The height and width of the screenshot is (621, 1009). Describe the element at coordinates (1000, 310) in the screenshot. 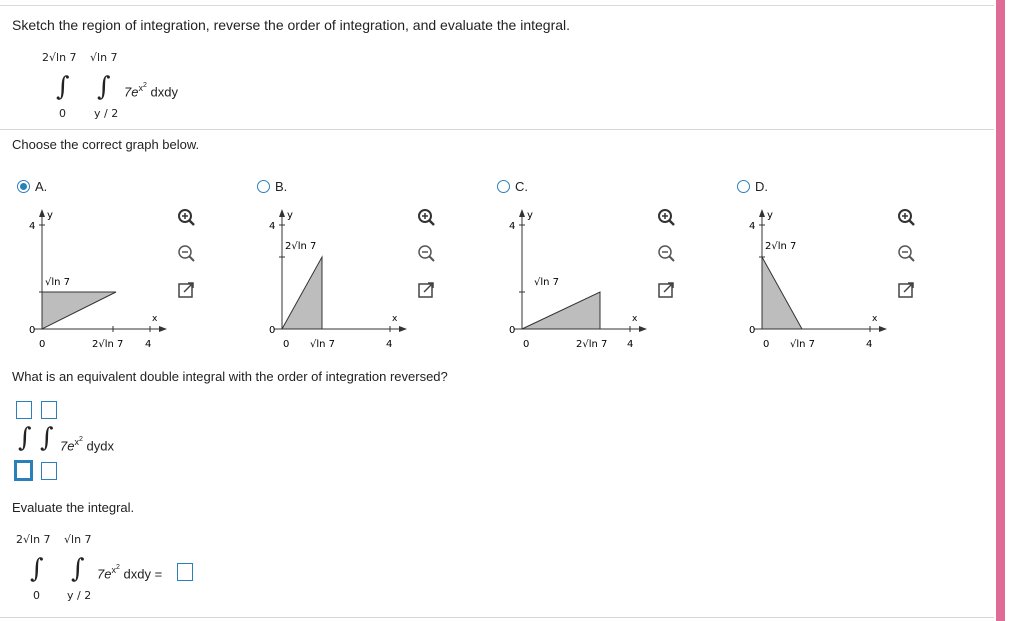

I see `scrollbar` at that location.